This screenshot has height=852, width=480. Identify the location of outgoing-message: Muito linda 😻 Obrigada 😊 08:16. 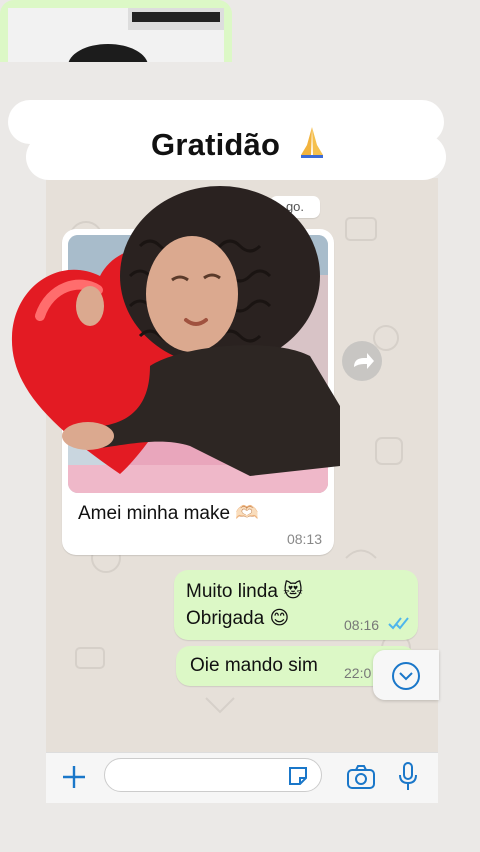
(296, 605).